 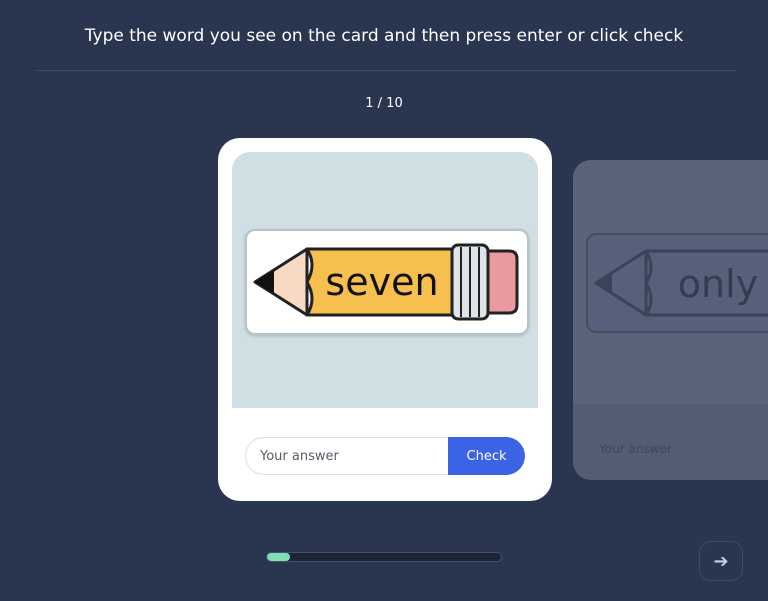 I want to click on arrow-right-icon: ➔, so click(x=721, y=561).